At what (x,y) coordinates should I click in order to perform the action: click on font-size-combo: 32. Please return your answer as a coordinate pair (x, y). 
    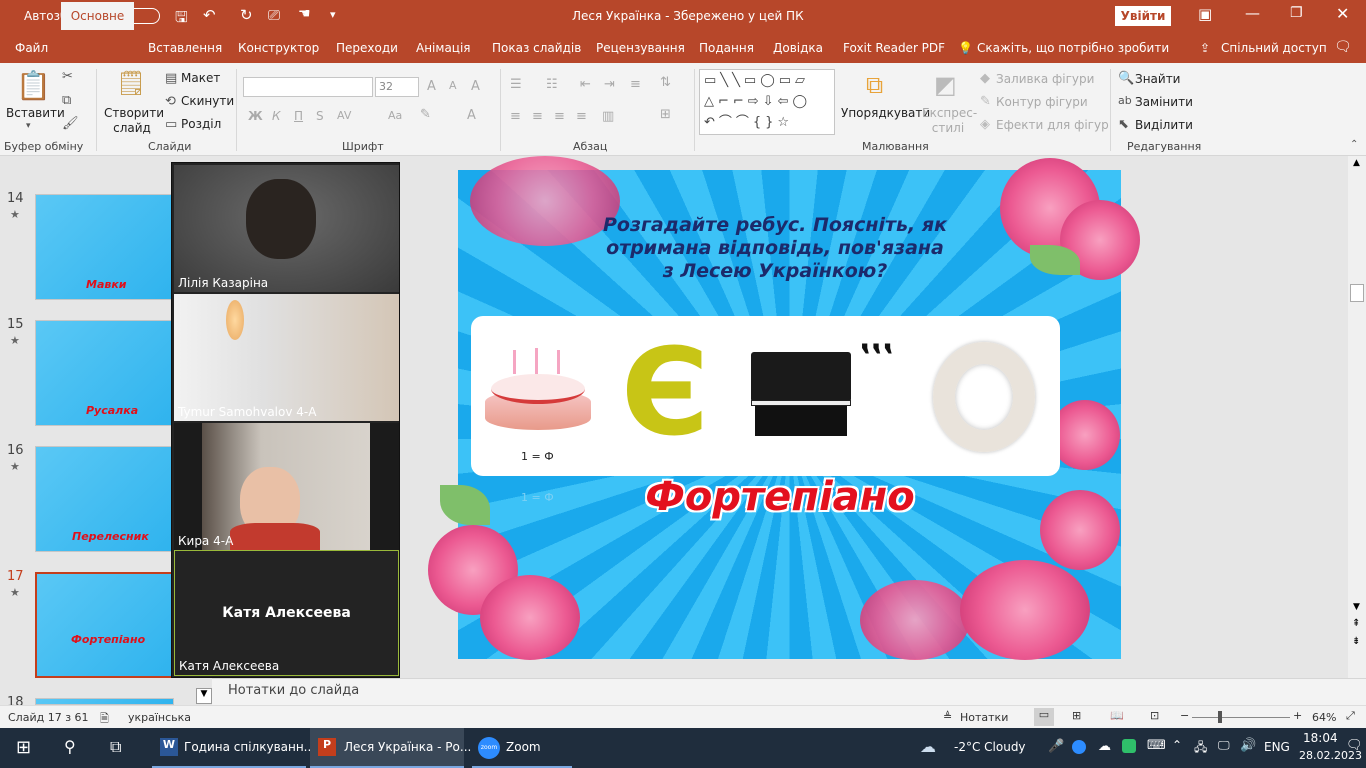
    Looking at the image, I should click on (397, 87).